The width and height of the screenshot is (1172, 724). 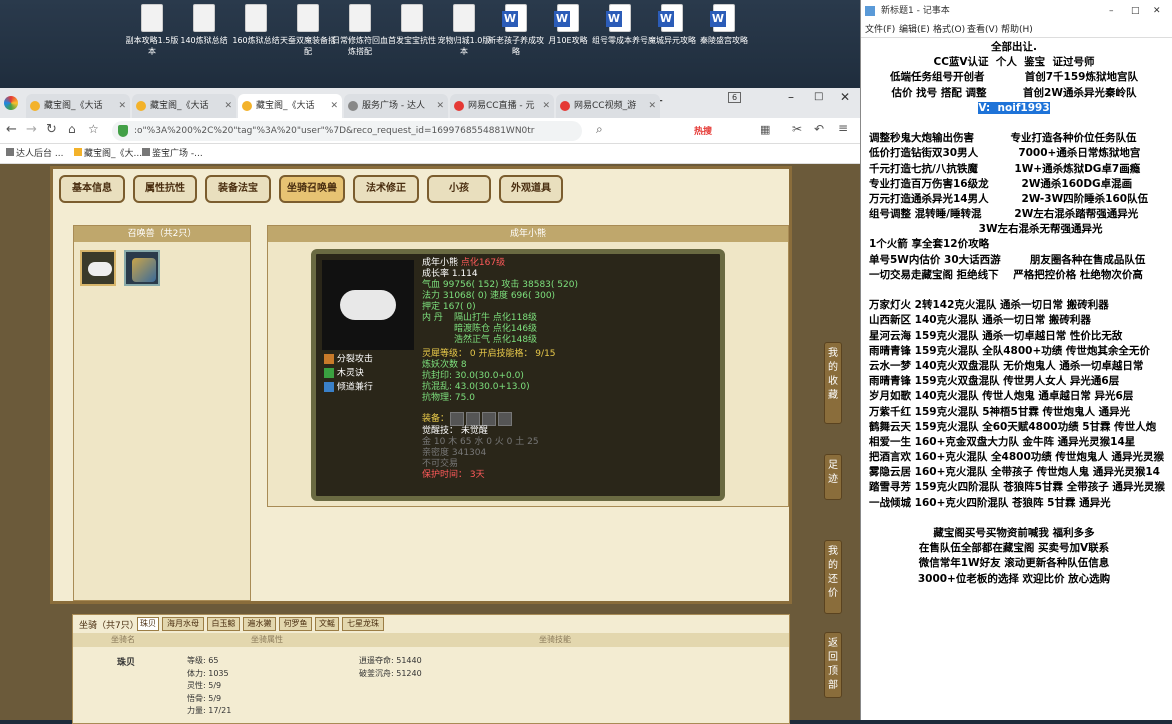 I want to click on pet-thumb-polar-bear, so click(x=98, y=268).